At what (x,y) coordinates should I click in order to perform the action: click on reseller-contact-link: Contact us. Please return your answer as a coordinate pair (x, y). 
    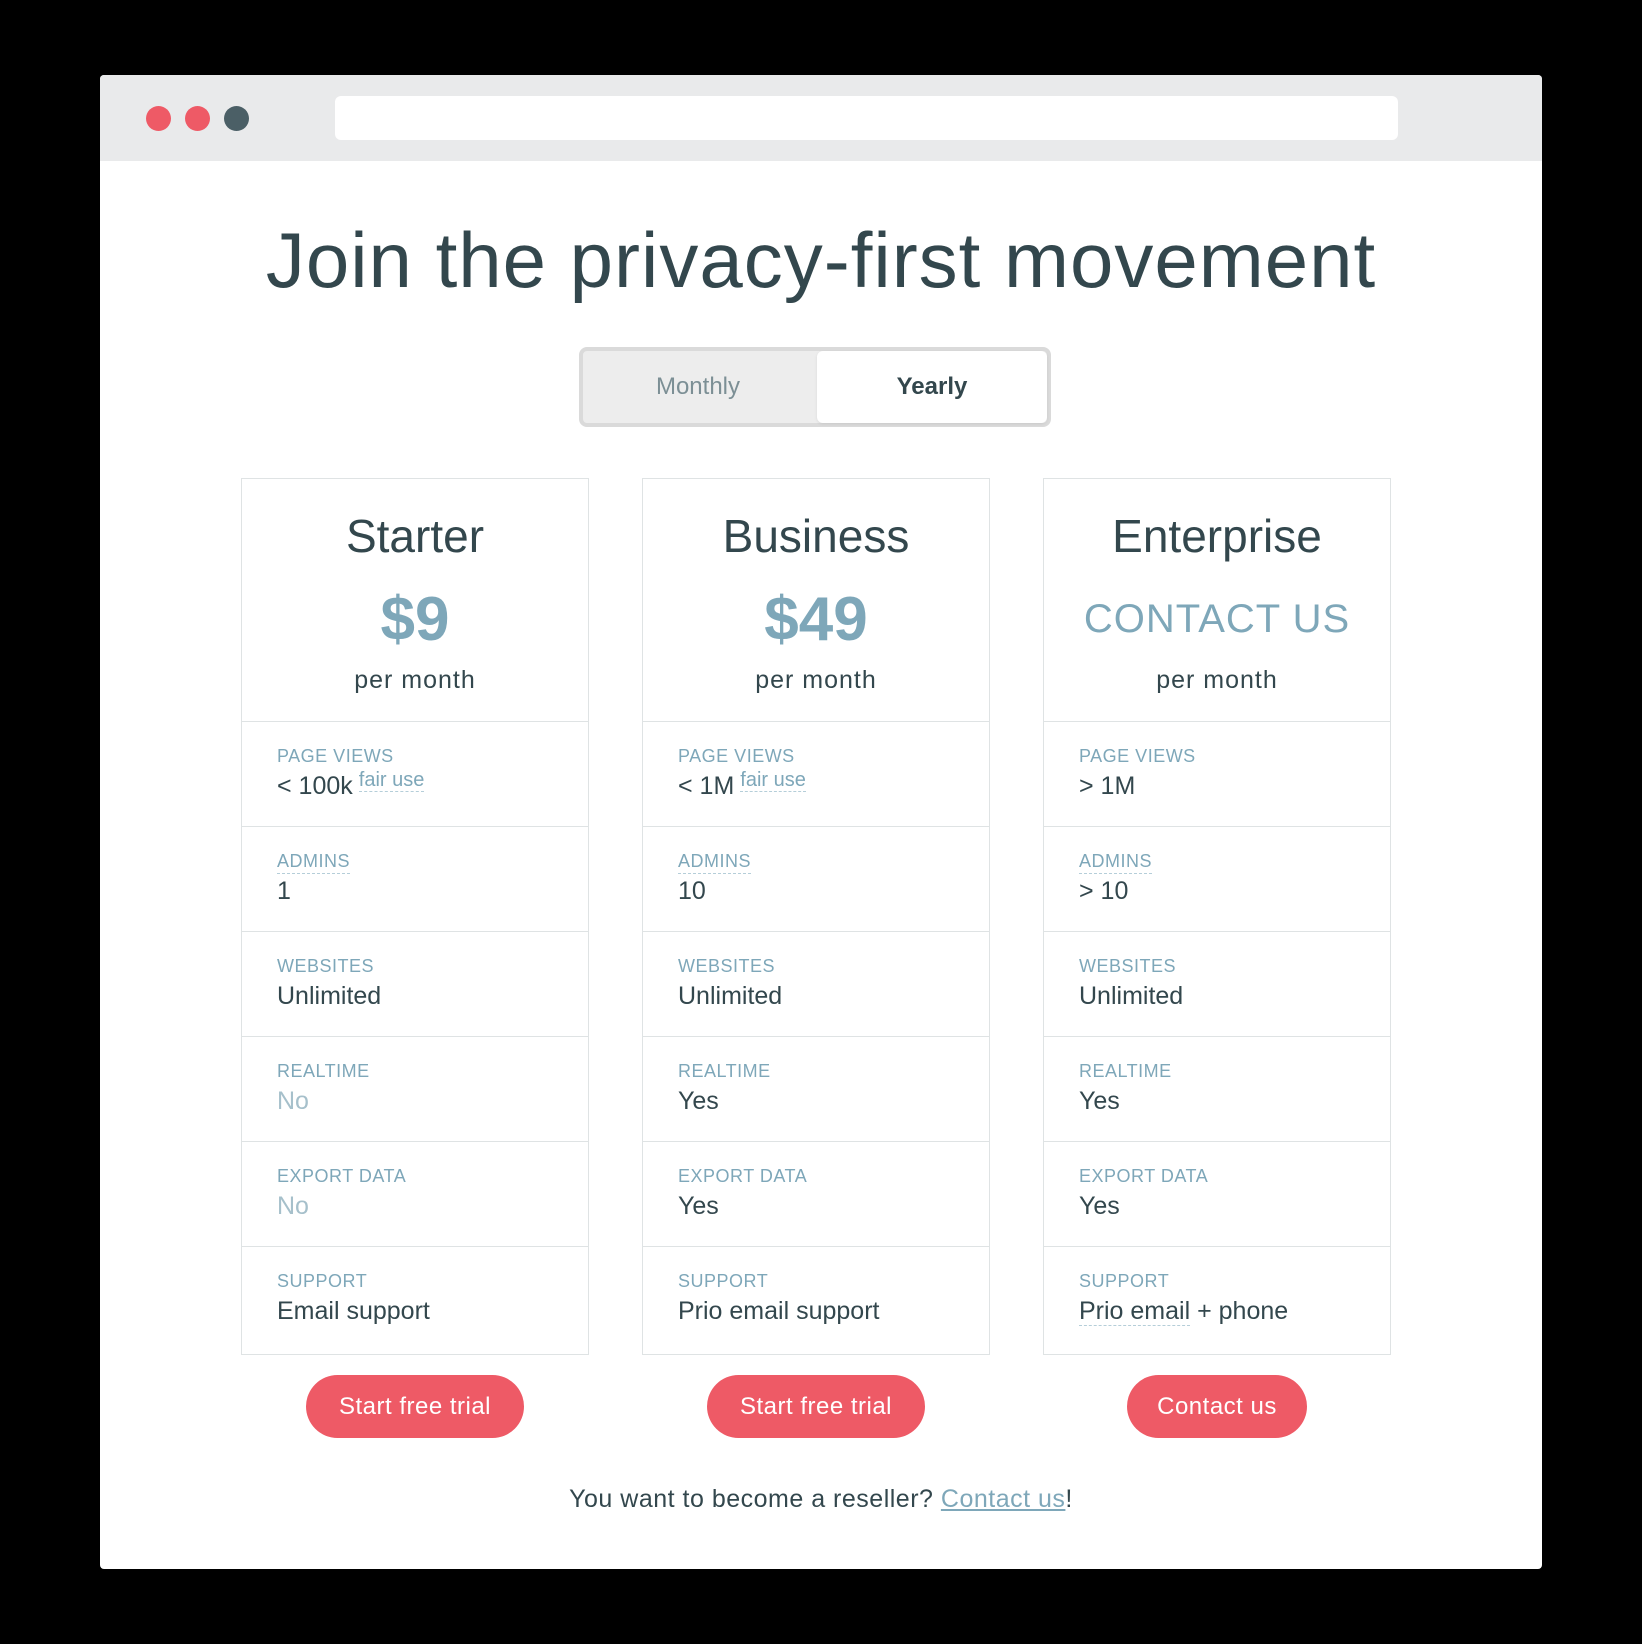
    Looking at the image, I should click on (1003, 1499).